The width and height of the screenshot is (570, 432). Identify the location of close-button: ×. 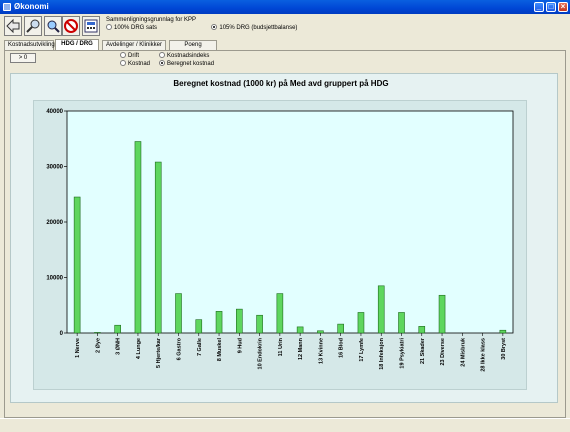
(563, 7).